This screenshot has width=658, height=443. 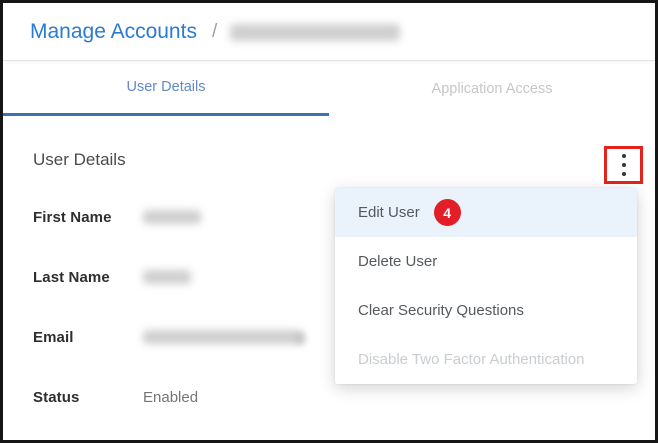 I want to click on kebab-menu-button, so click(x=623, y=165).